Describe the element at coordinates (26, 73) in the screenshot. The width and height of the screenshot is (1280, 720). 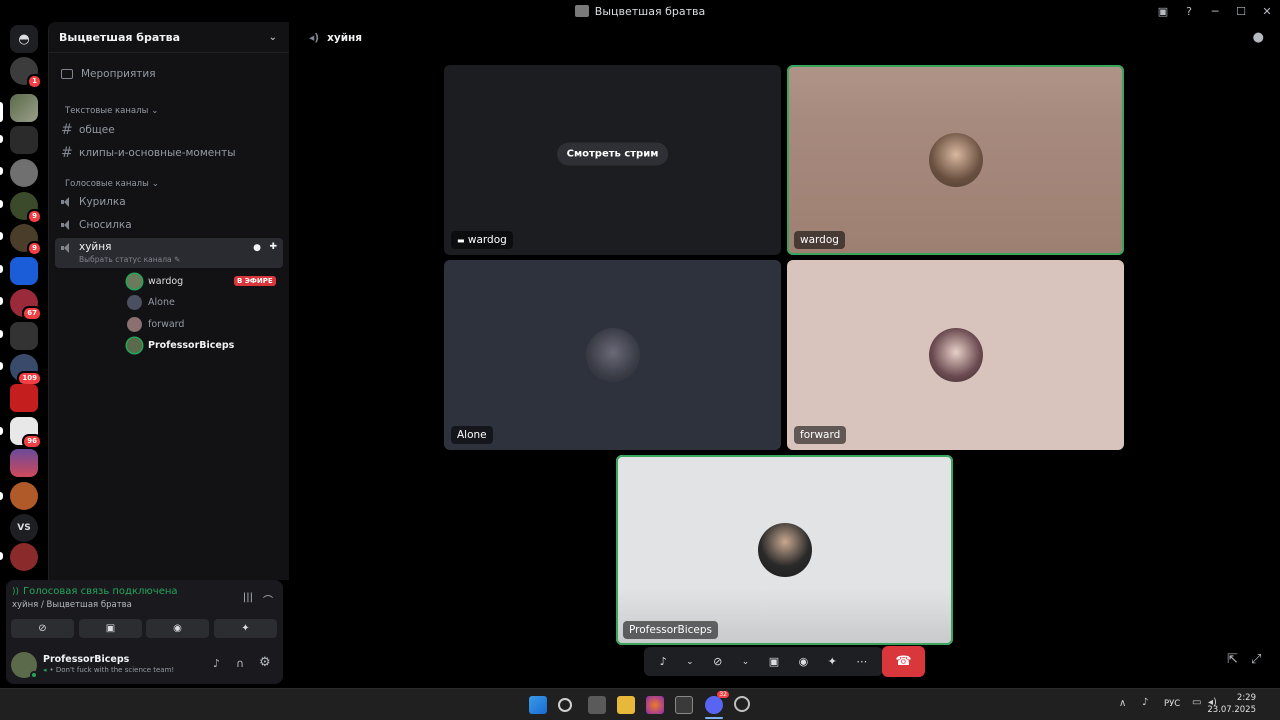
I see `server-icon: 1` at that location.